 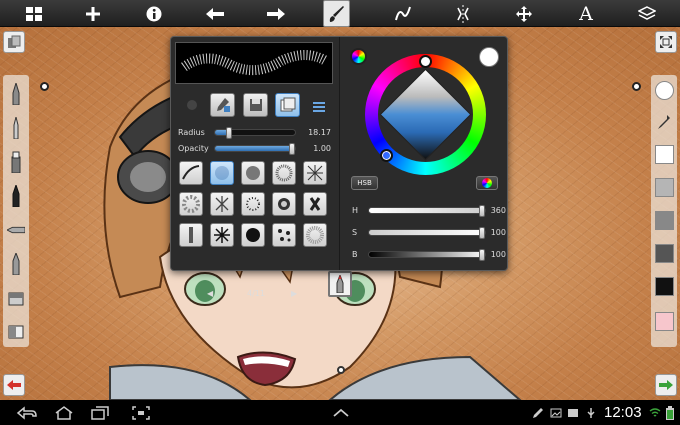 I want to click on stroke-icon, so click(x=403, y=13).